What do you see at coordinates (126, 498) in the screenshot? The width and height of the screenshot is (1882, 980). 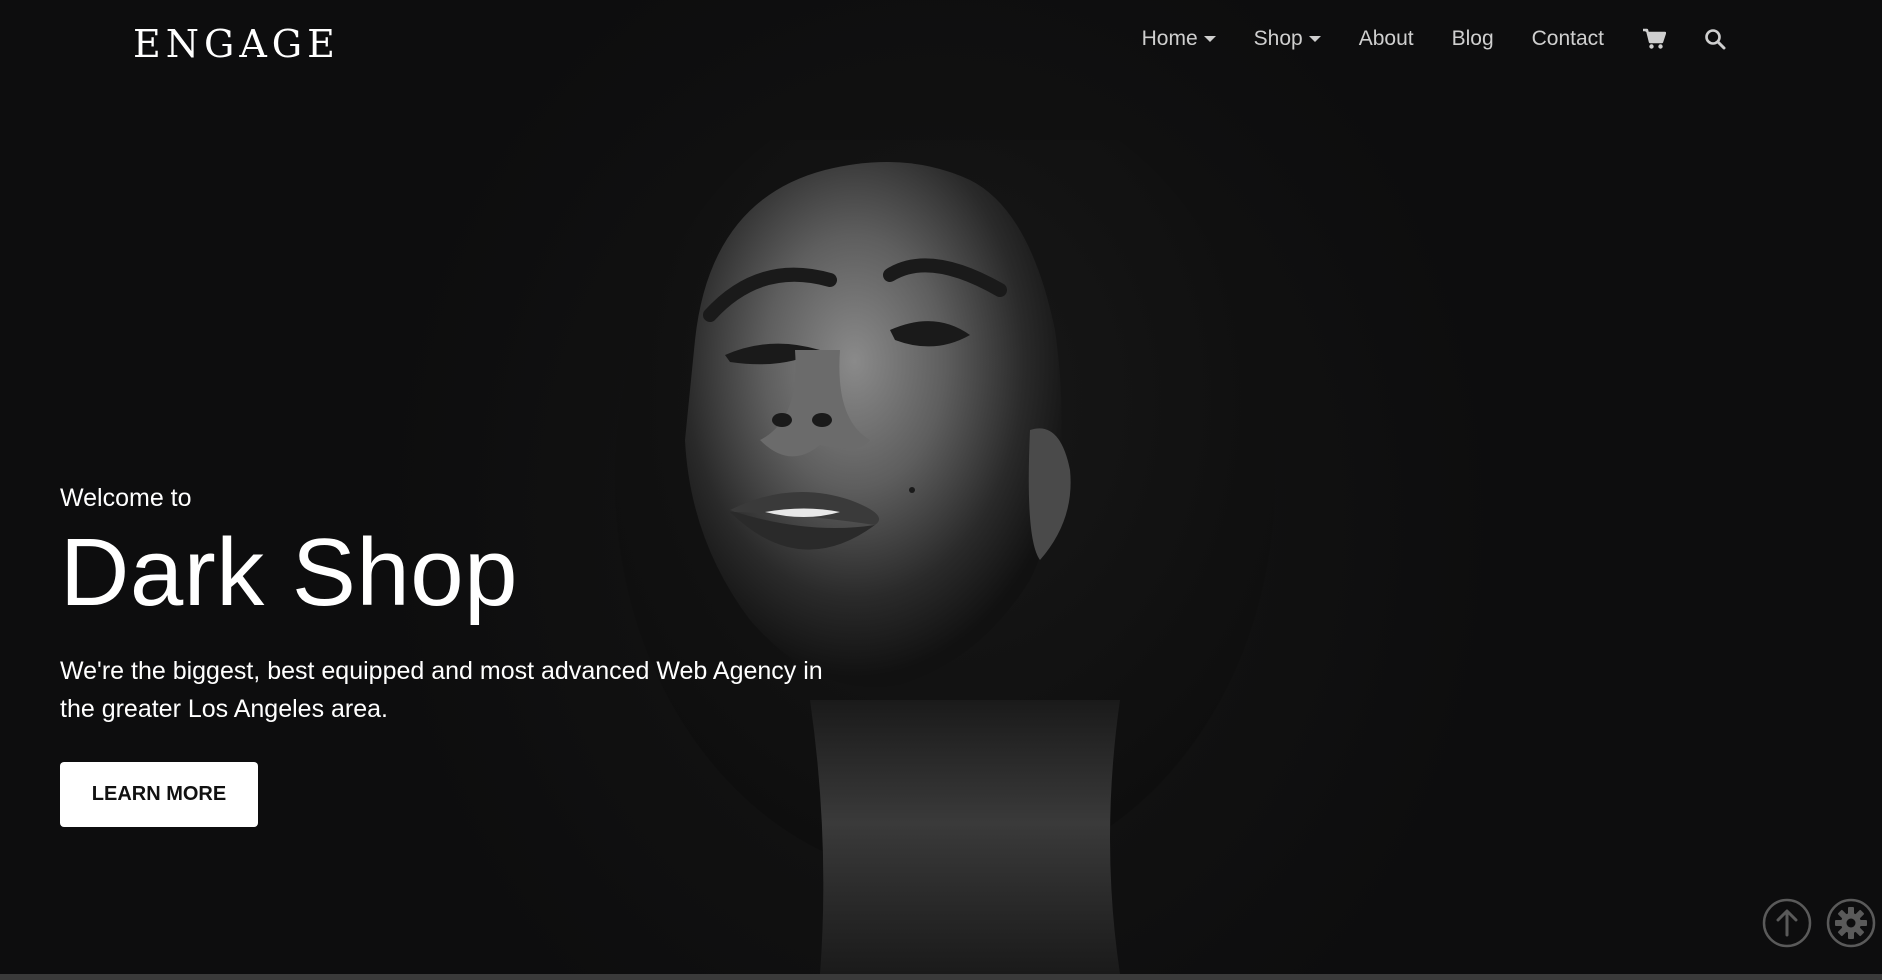 I see `hero-eyebrow: Welcome to` at bounding box center [126, 498].